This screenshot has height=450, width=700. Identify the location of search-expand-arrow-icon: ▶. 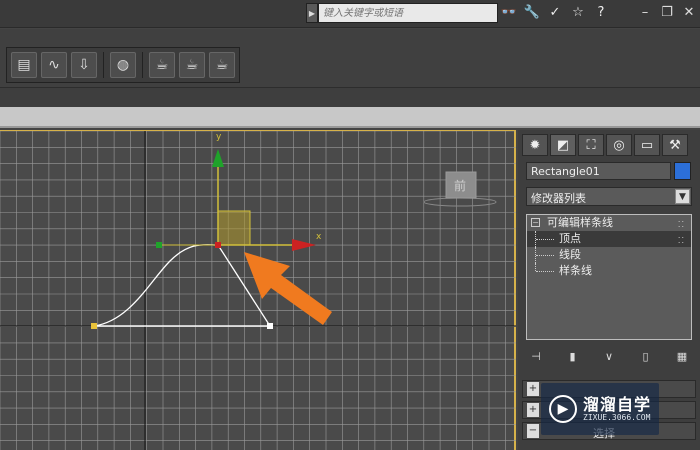
(312, 13).